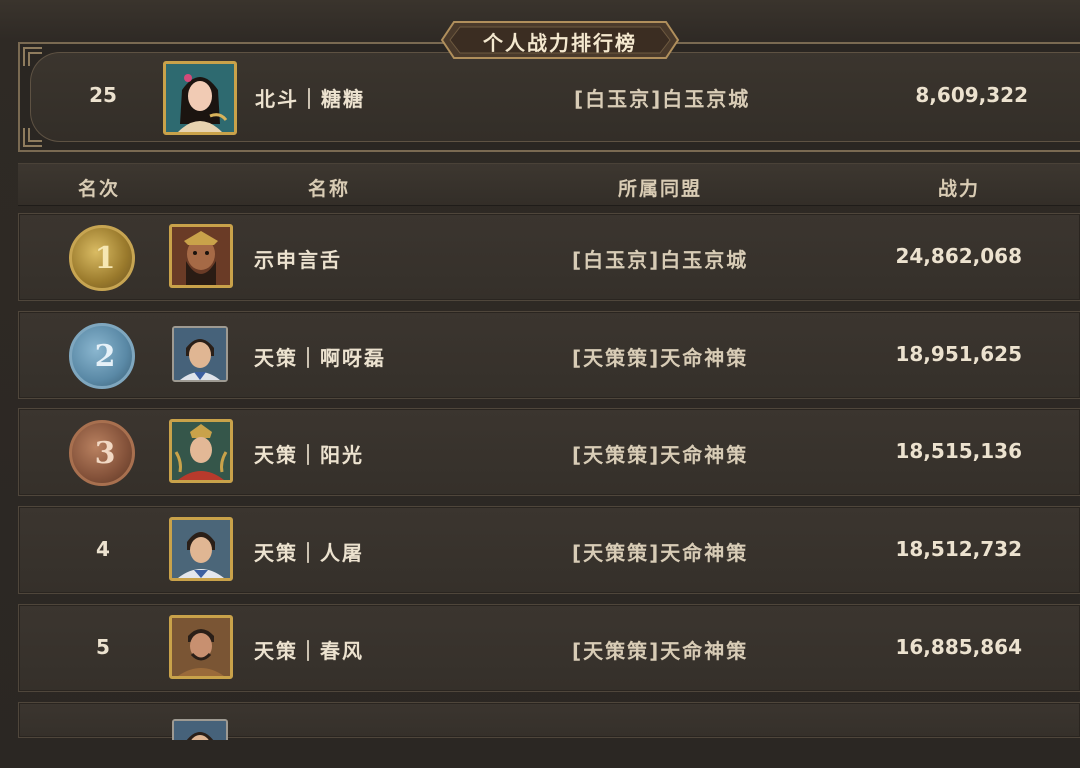  I want to click on column-header-rank: 名次, so click(99, 189).